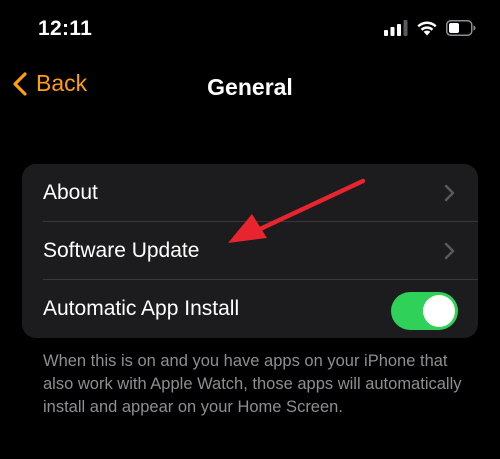 The height and width of the screenshot is (459, 500). I want to click on nav-bar: Back General, so click(250, 88).